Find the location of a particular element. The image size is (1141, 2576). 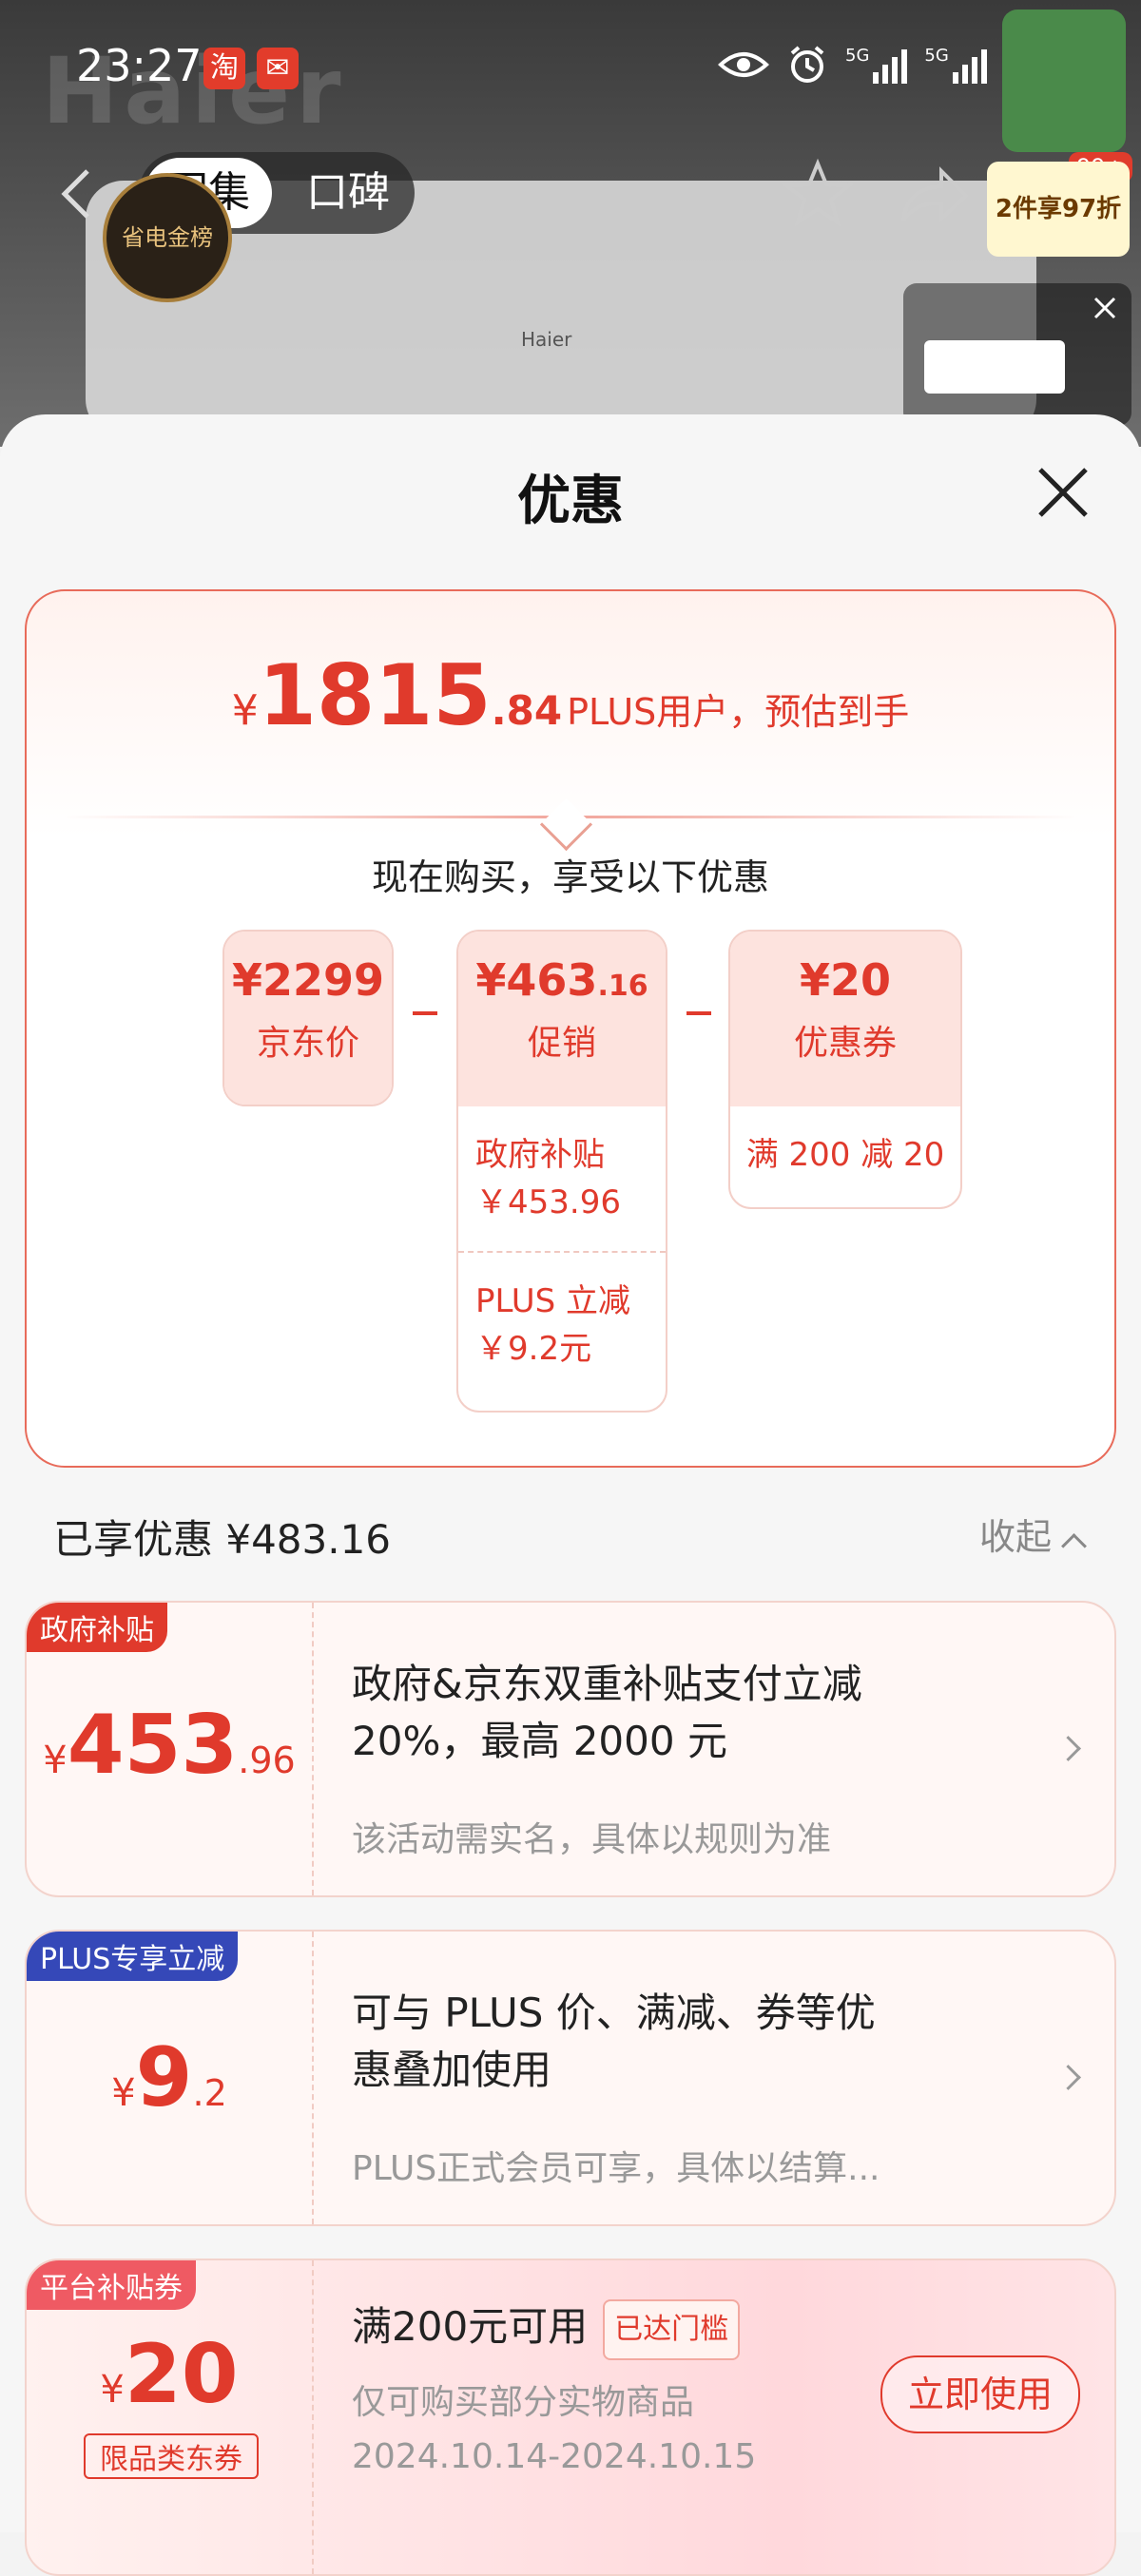

coupon-item: 满 200 减 20 is located at coordinates (845, 1155).